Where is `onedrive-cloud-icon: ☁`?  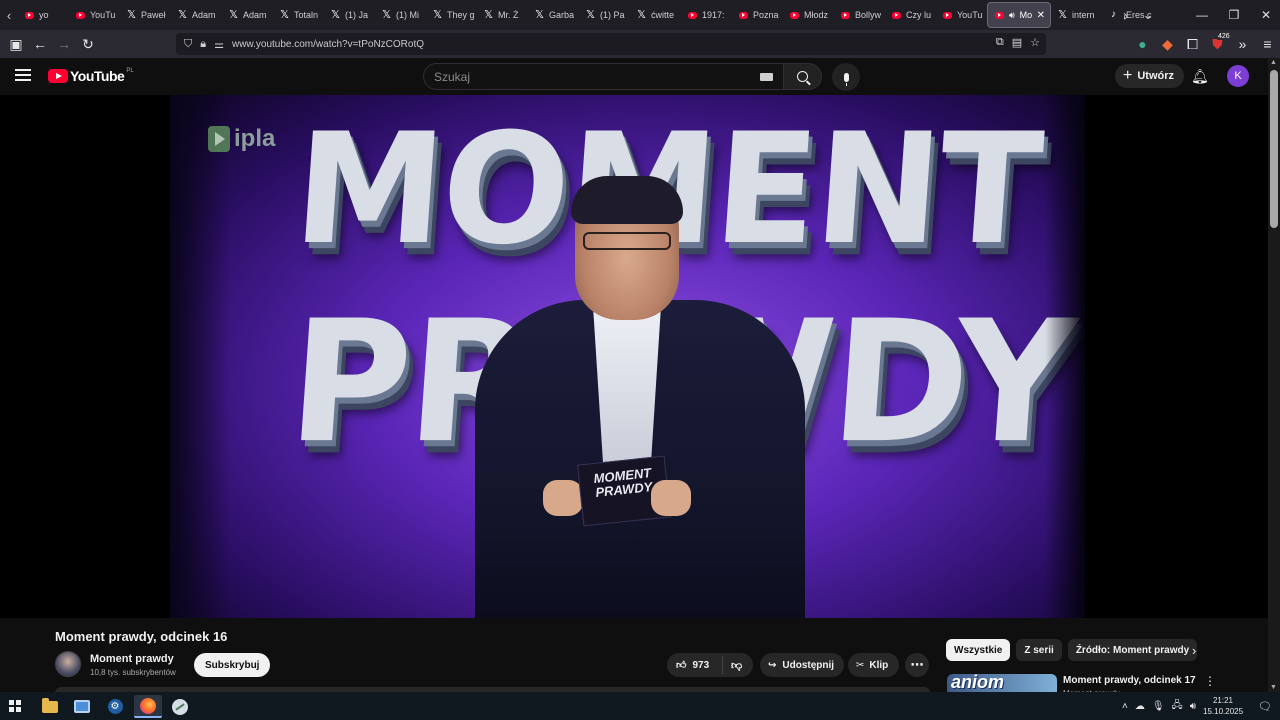
onedrive-cloud-icon: ☁ is located at coordinates (1140, 706).